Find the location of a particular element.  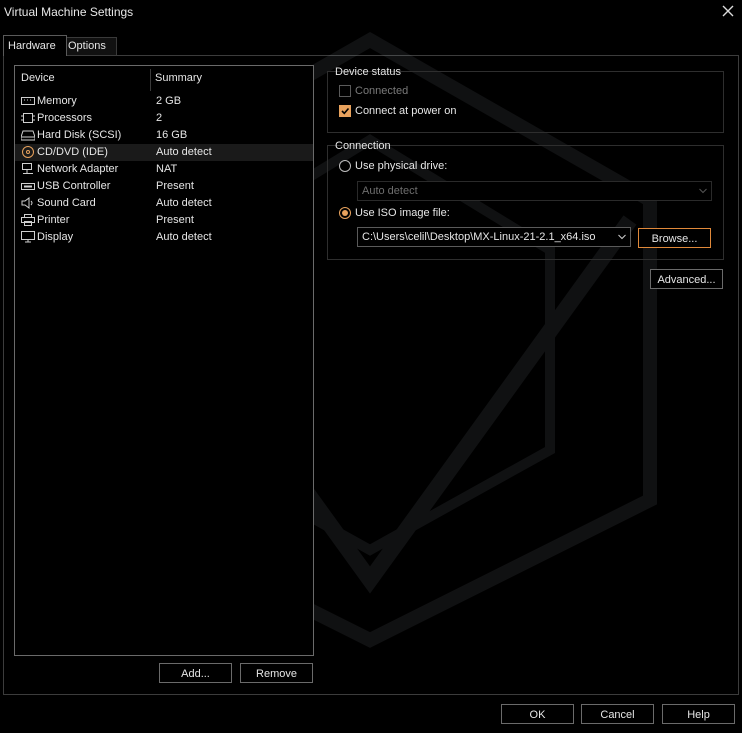

device-row-usb-controller: USB Controller Present is located at coordinates (164, 186).